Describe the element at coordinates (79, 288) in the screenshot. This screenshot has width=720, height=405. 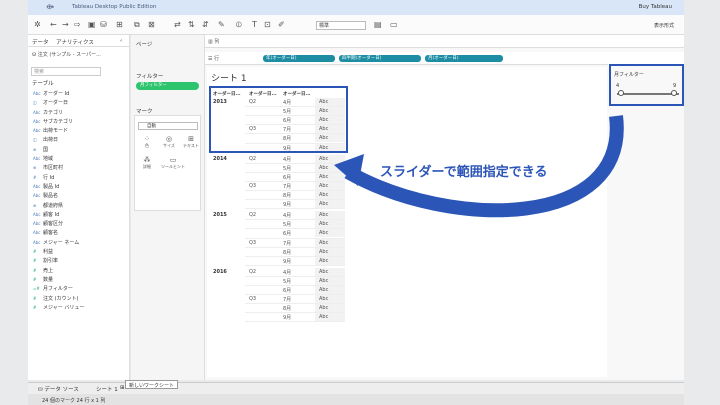
I see `field-item: =# 月フィルター` at that location.